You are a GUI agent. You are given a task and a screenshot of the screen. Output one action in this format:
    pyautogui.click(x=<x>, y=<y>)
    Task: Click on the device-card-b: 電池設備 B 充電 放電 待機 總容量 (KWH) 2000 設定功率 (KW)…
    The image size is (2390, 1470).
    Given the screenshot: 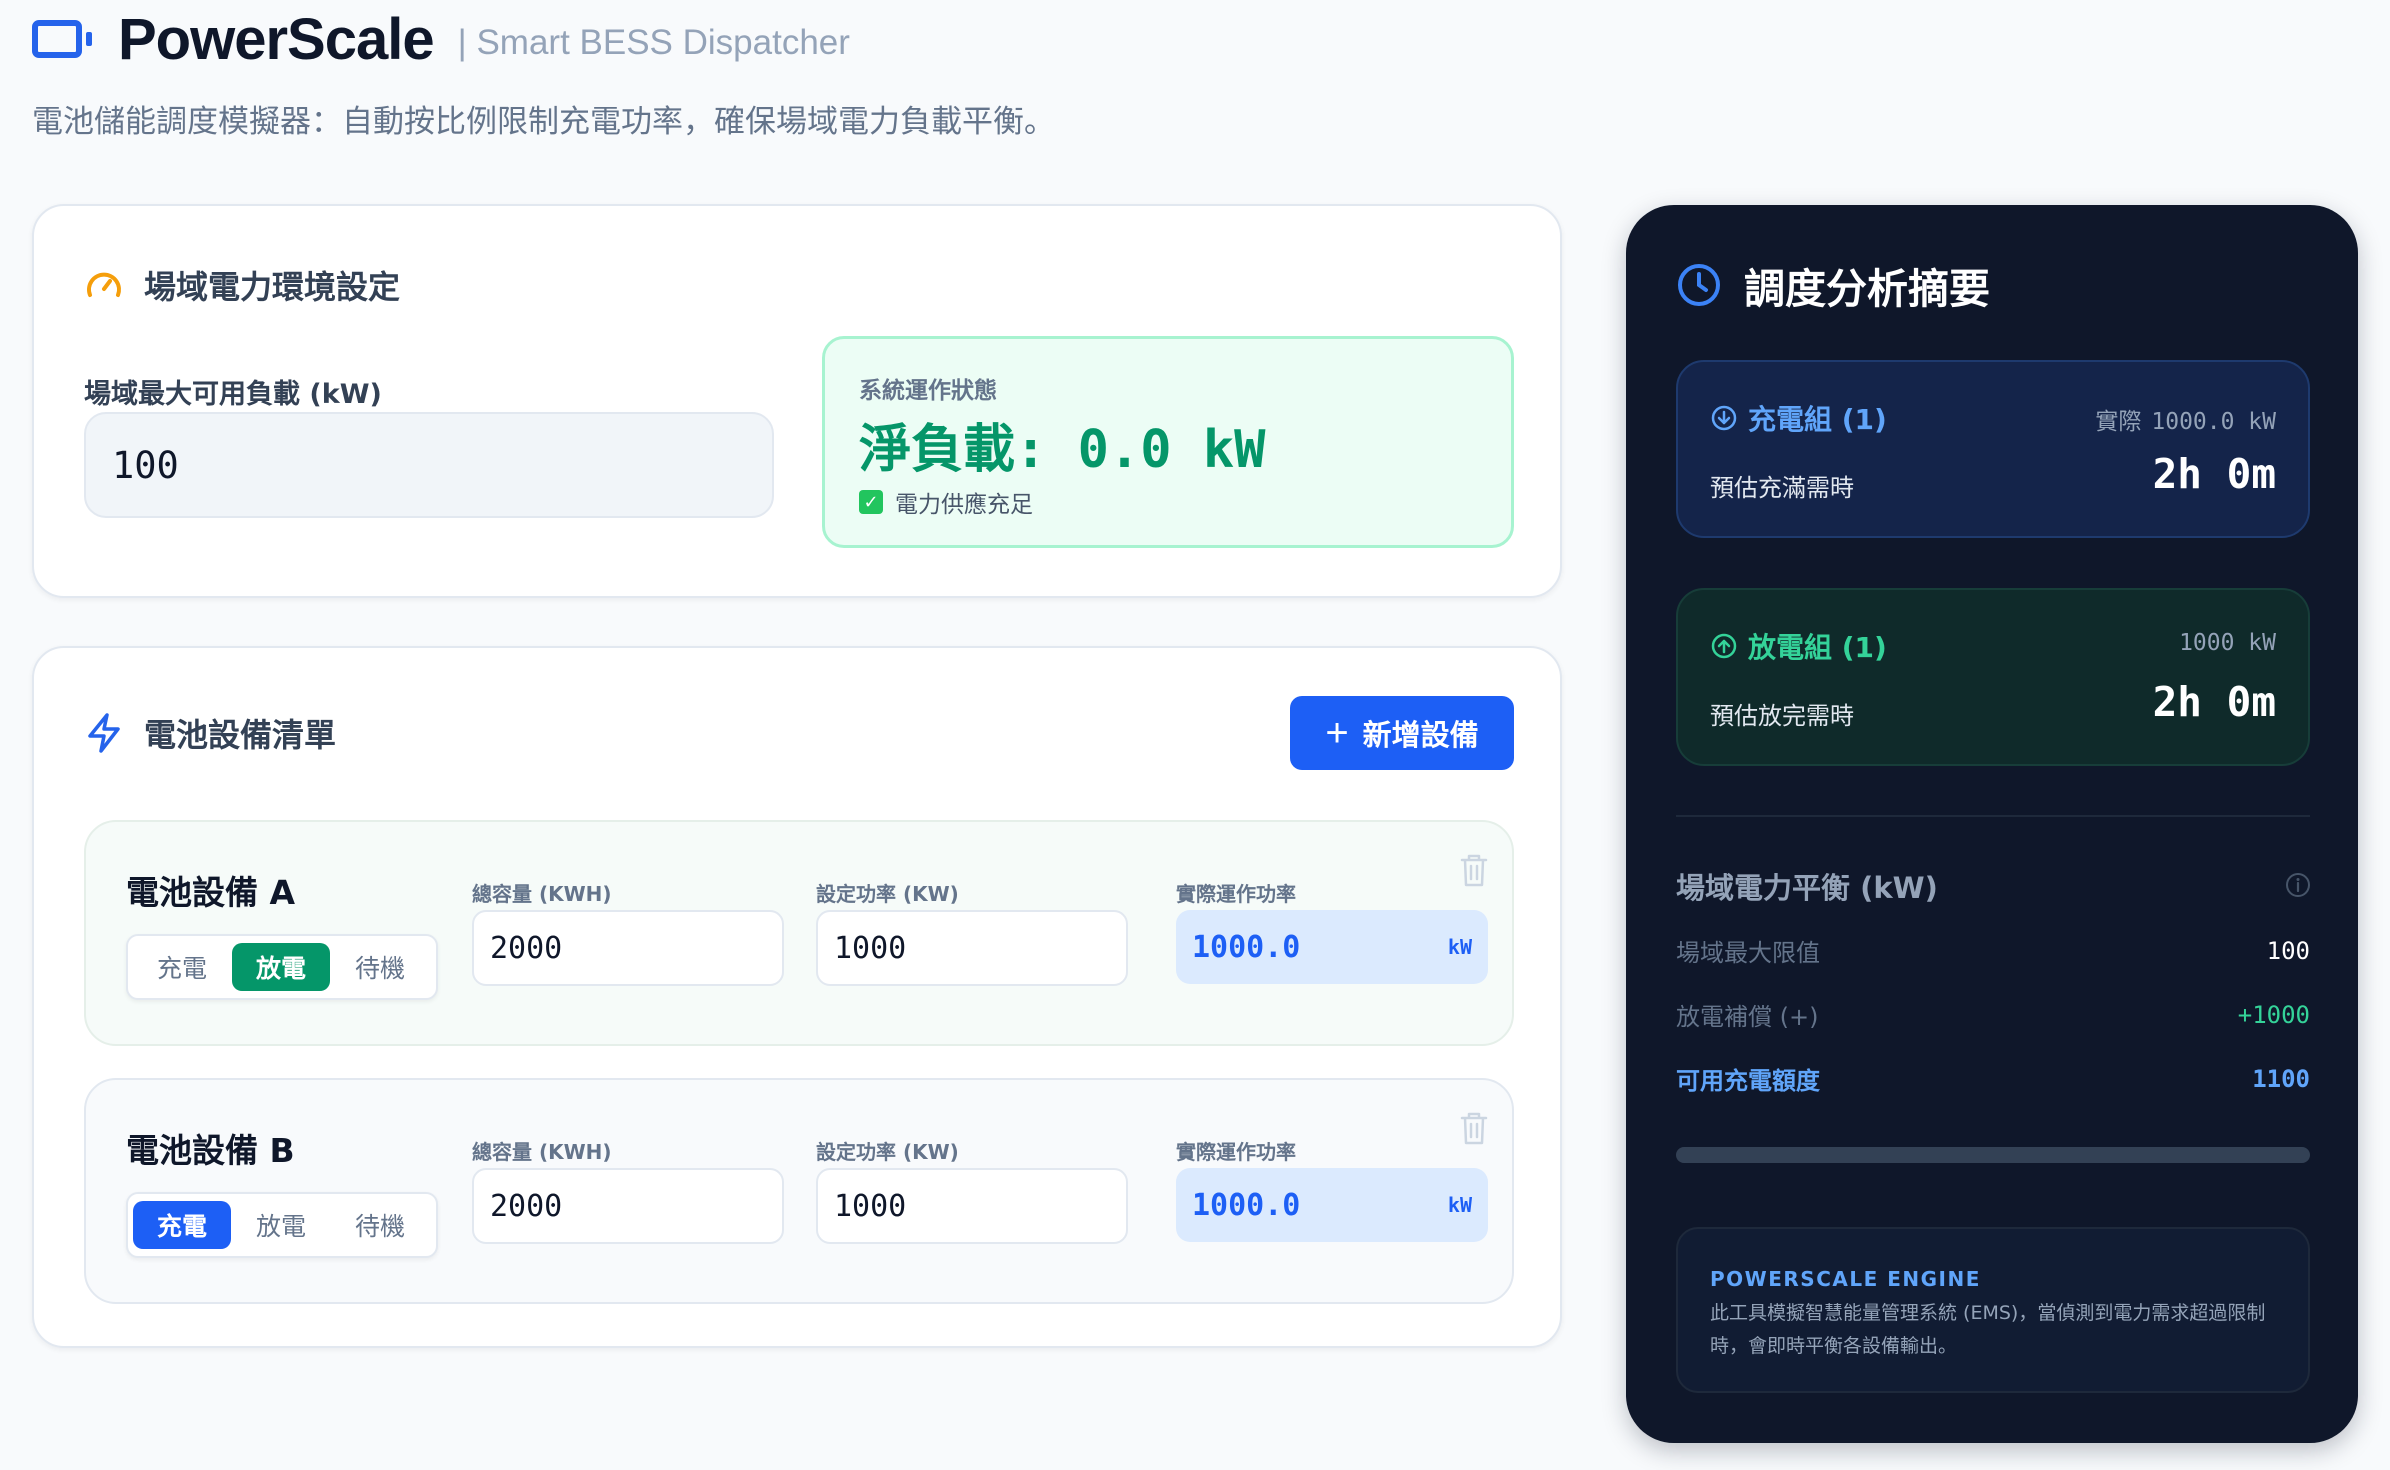 What is the action you would take?
    pyautogui.click(x=799, y=1191)
    